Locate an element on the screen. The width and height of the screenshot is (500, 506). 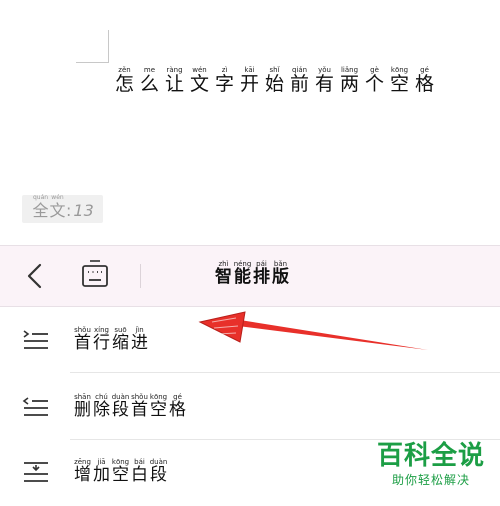
watermark: 百科全说 助你轻松解决 is located at coordinates (431, 464).